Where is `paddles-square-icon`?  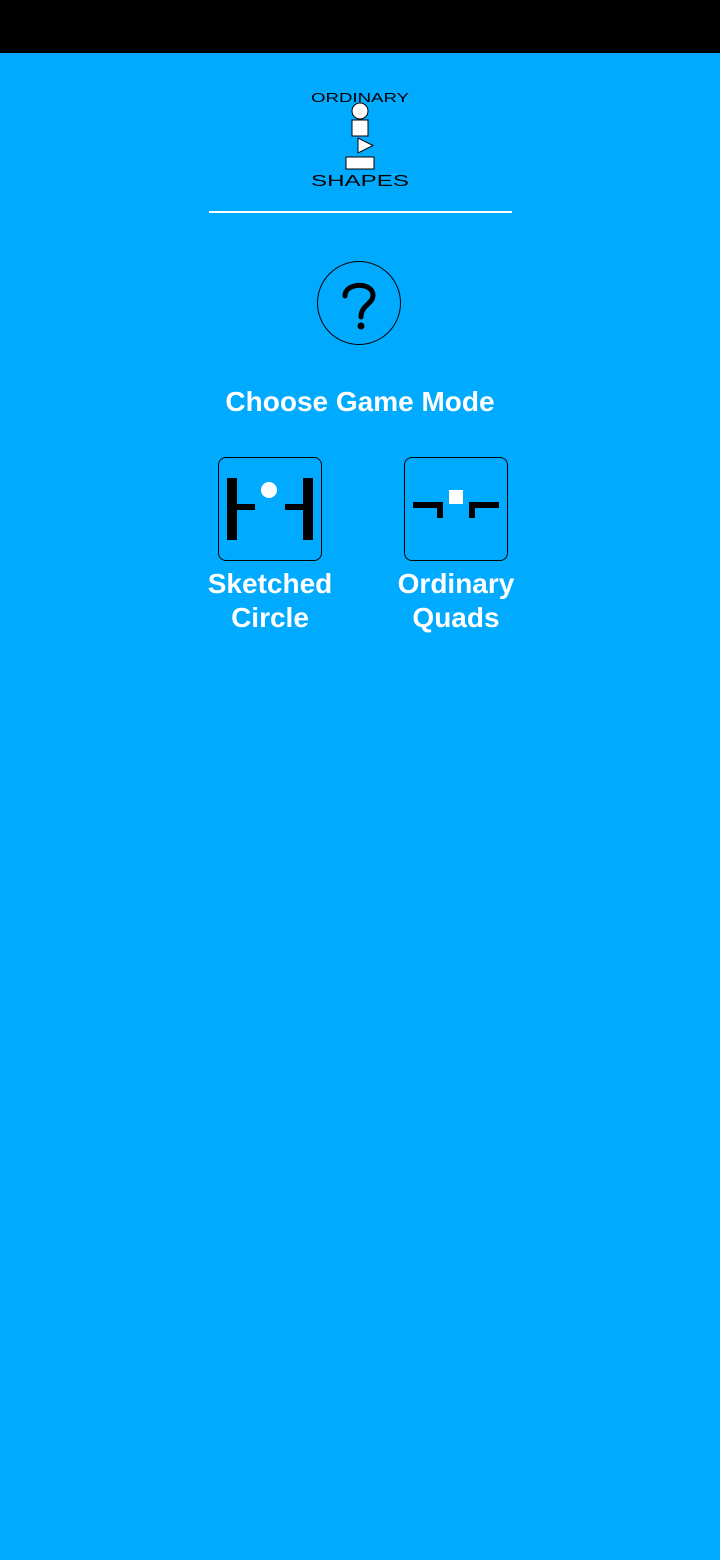
paddles-square-icon is located at coordinates (456, 504).